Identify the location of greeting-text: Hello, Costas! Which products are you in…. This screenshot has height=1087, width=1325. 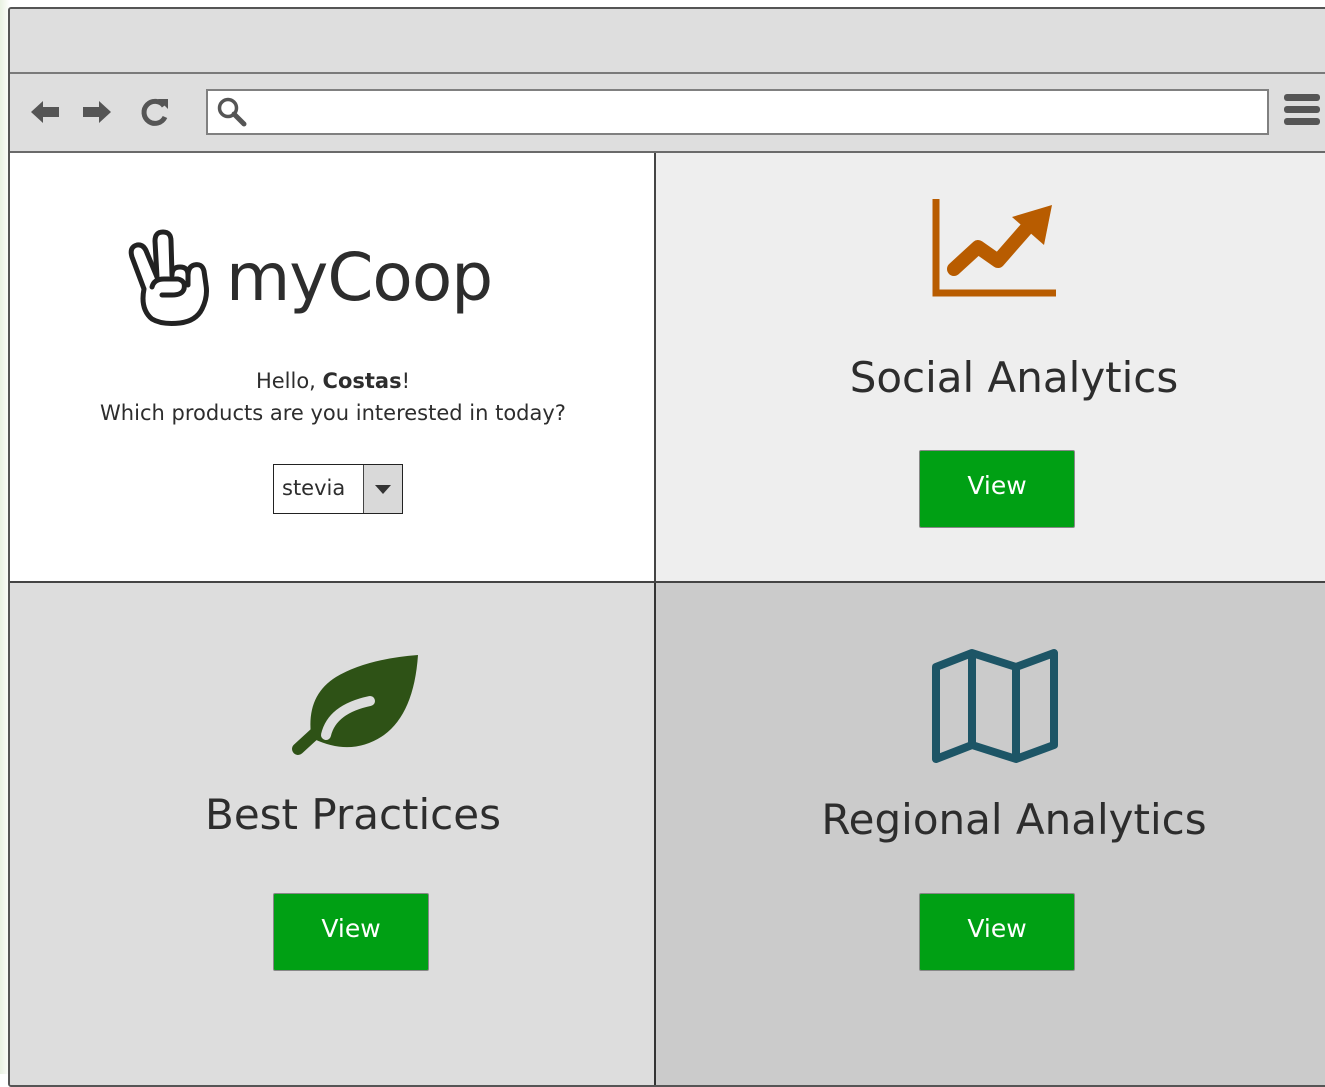
(333, 397).